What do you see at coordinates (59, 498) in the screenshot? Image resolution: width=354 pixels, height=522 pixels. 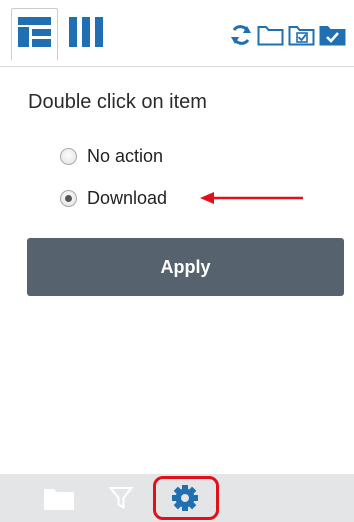 I see `folder-icon` at bounding box center [59, 498].